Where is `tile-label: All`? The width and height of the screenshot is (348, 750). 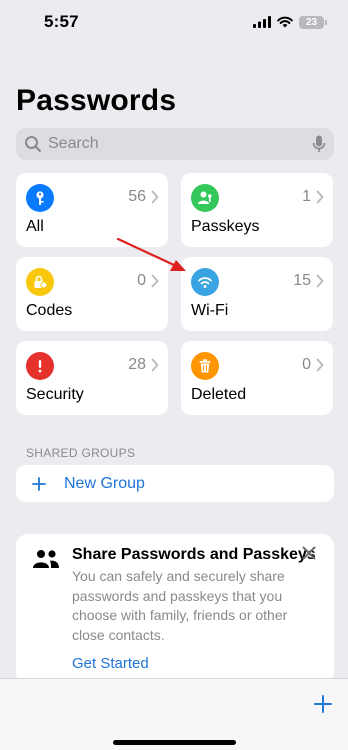
tile-label: All is located at coordinates (35, 226).